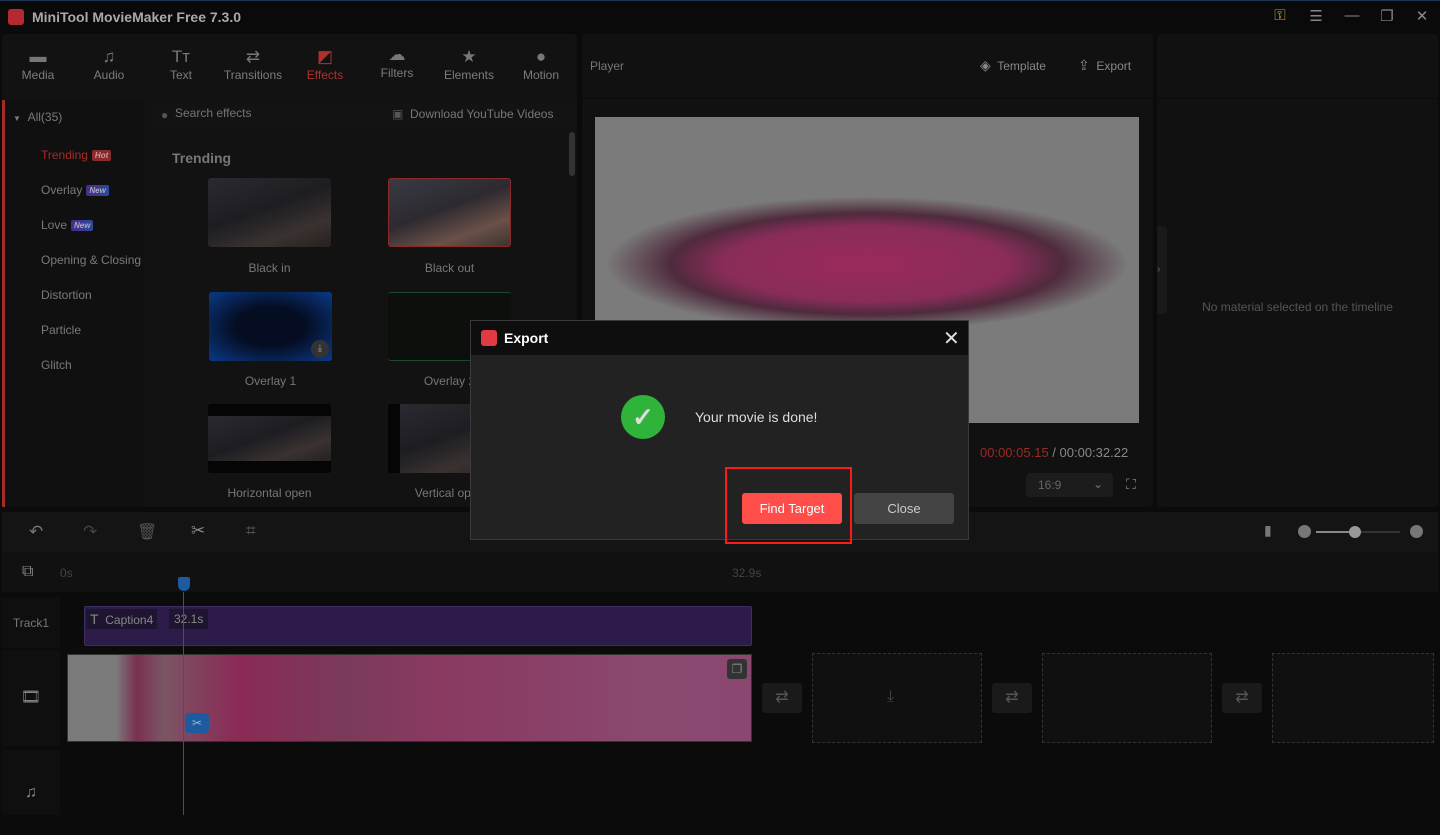 The height and width of the screenshot is (835, 1440). What do you see at coordinates (1352, 15) in the screenshot?
I see `minimize-icon: —` at bounding box center [1352, 15].